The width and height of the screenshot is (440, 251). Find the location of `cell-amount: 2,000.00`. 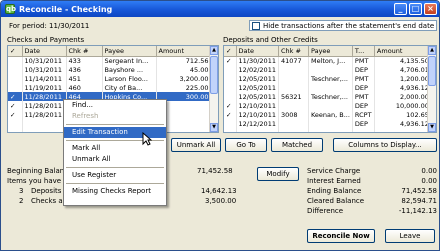

cell-amount: 2,000.00 is located at coordinates (403, 96).